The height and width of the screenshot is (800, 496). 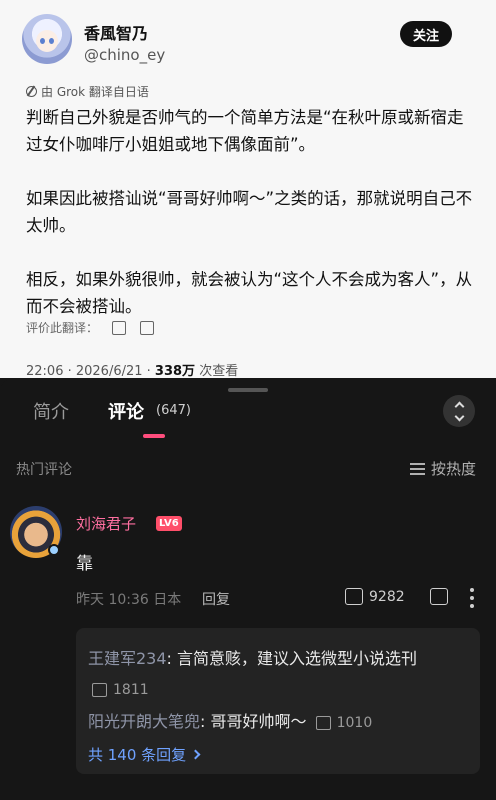 What do you see at coordinates (131, 689) in the screenshot?
I see `reply-like-count: 1811` at bounding box center [131, 689].